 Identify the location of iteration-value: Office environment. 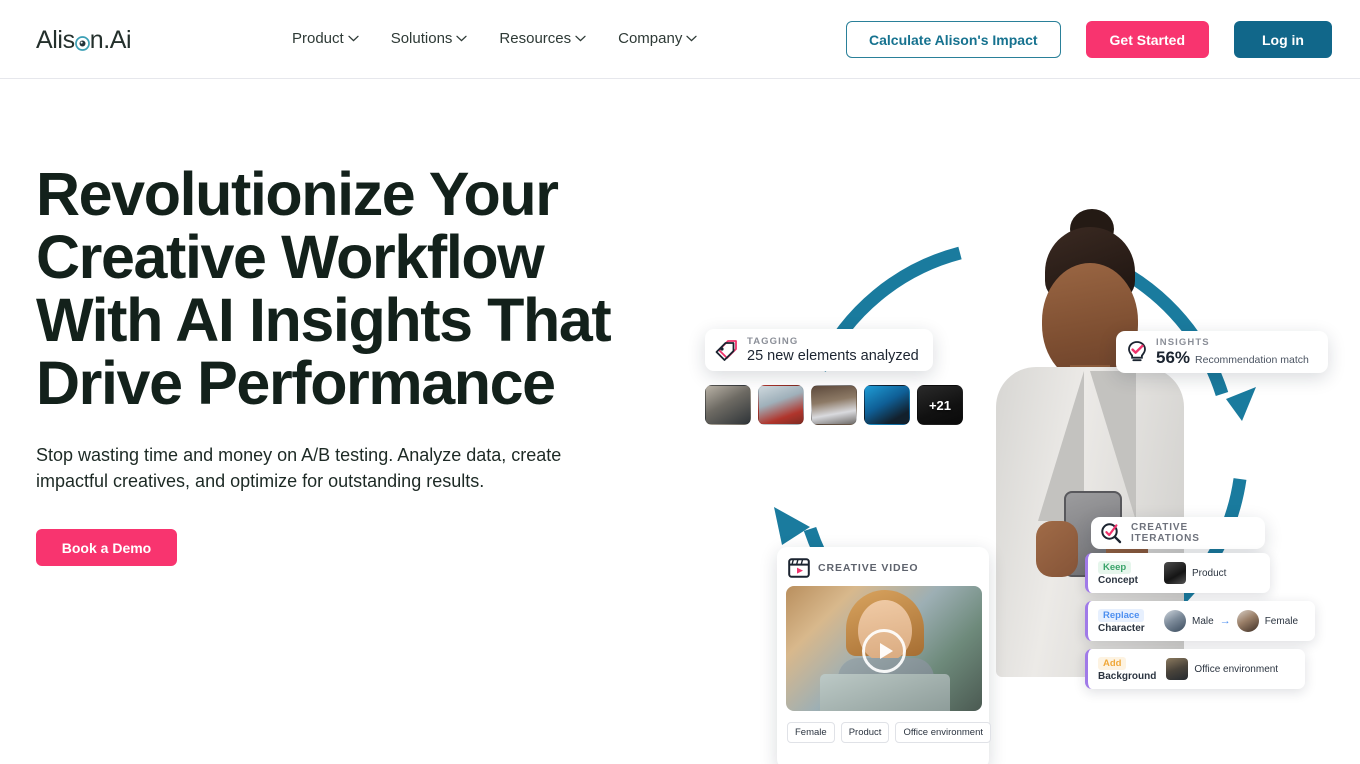
(1236, 669).